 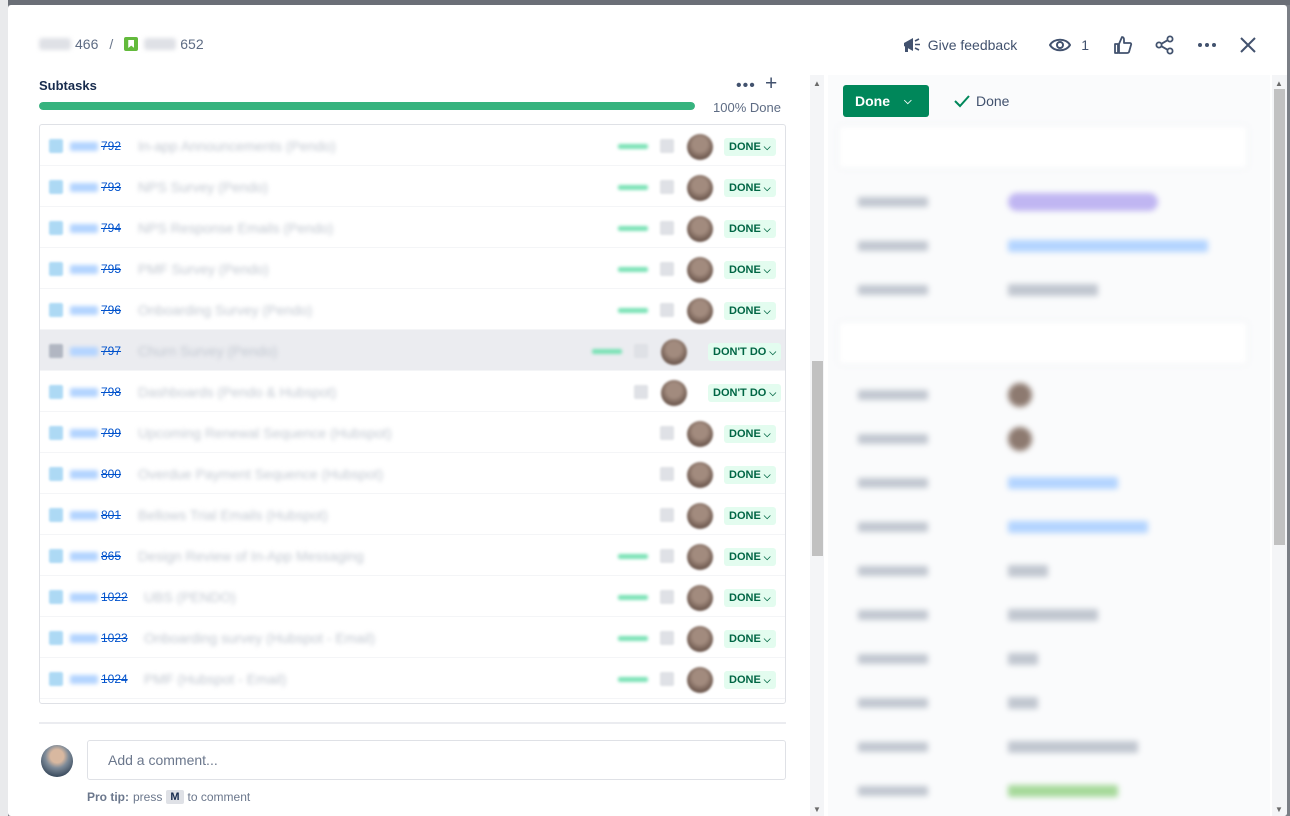 I want to click on more-actions-button, so click(x=1207, y=45).